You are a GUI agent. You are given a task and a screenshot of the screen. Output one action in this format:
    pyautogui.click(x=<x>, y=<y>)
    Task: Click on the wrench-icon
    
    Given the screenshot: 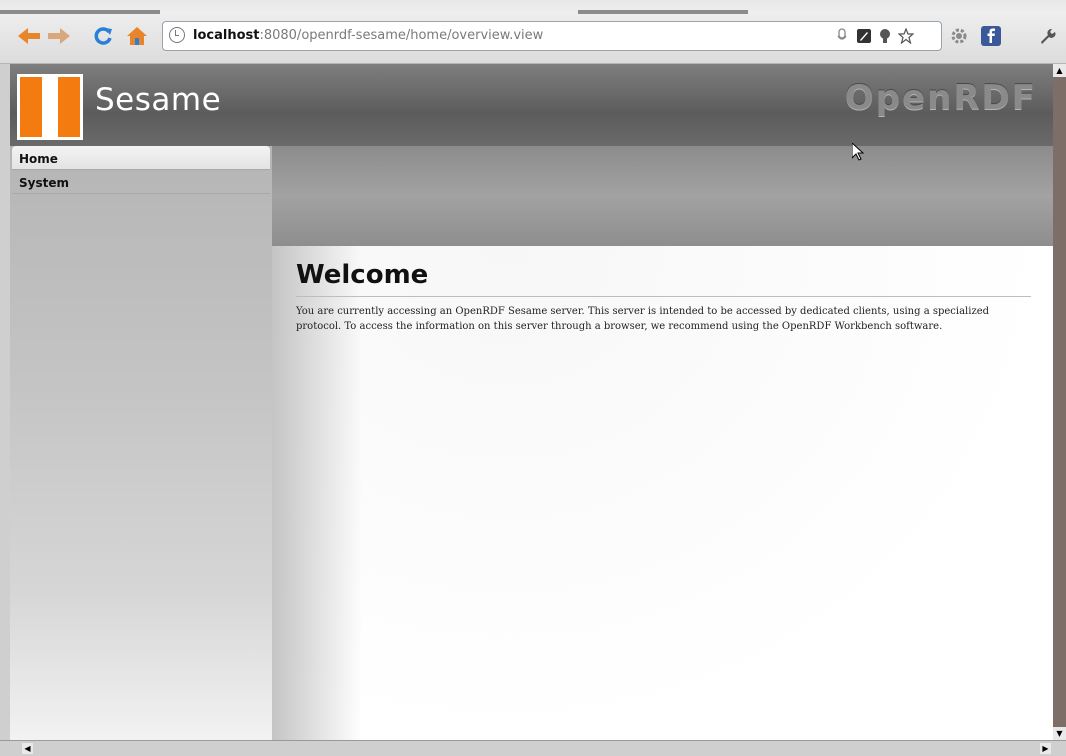 What is the action you would take?
    pyautogui.click(x=1047, y=36)
    